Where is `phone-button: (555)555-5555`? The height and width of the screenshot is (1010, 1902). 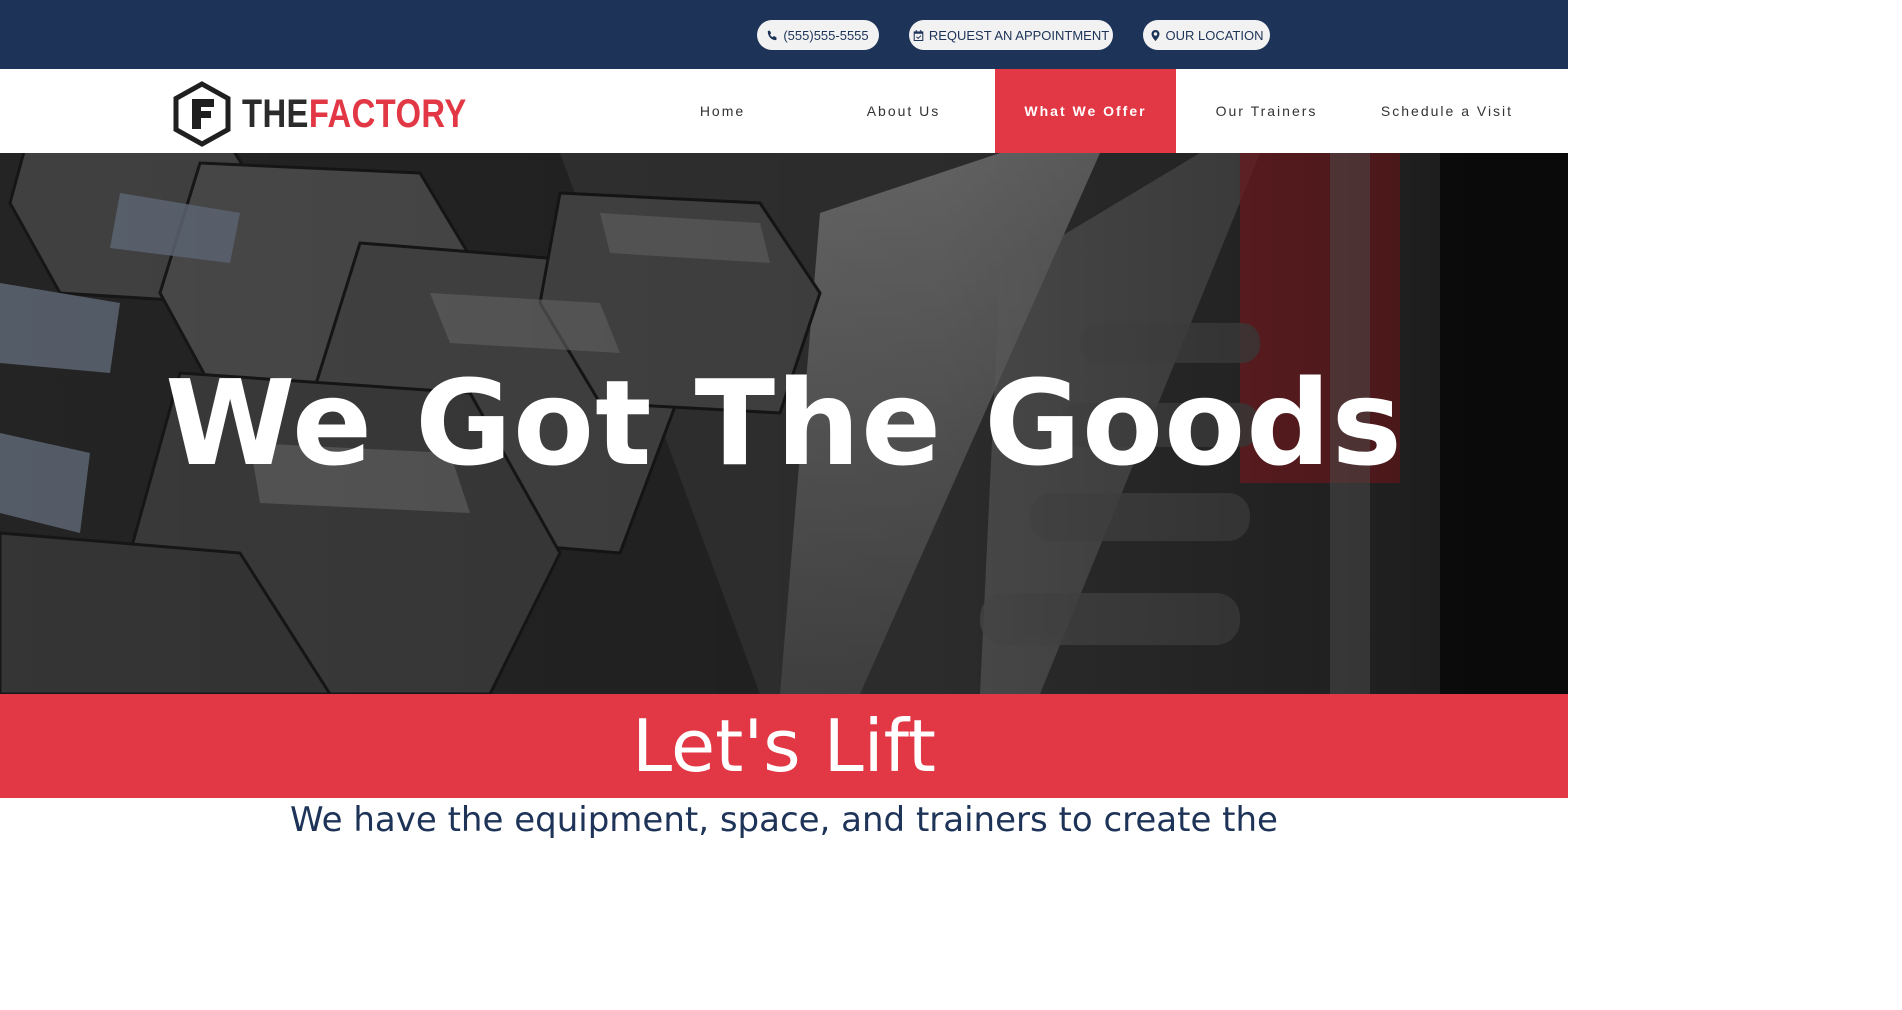
phone-button: (555)555-5555 is located at coordinates (818, 35).